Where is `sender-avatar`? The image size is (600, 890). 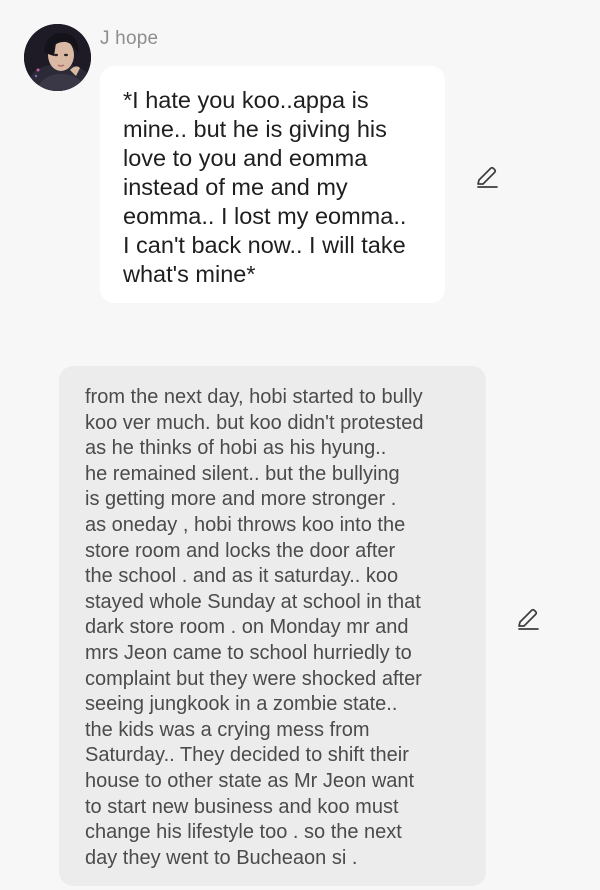 sender-avatar is located at coordinates (57, 57).